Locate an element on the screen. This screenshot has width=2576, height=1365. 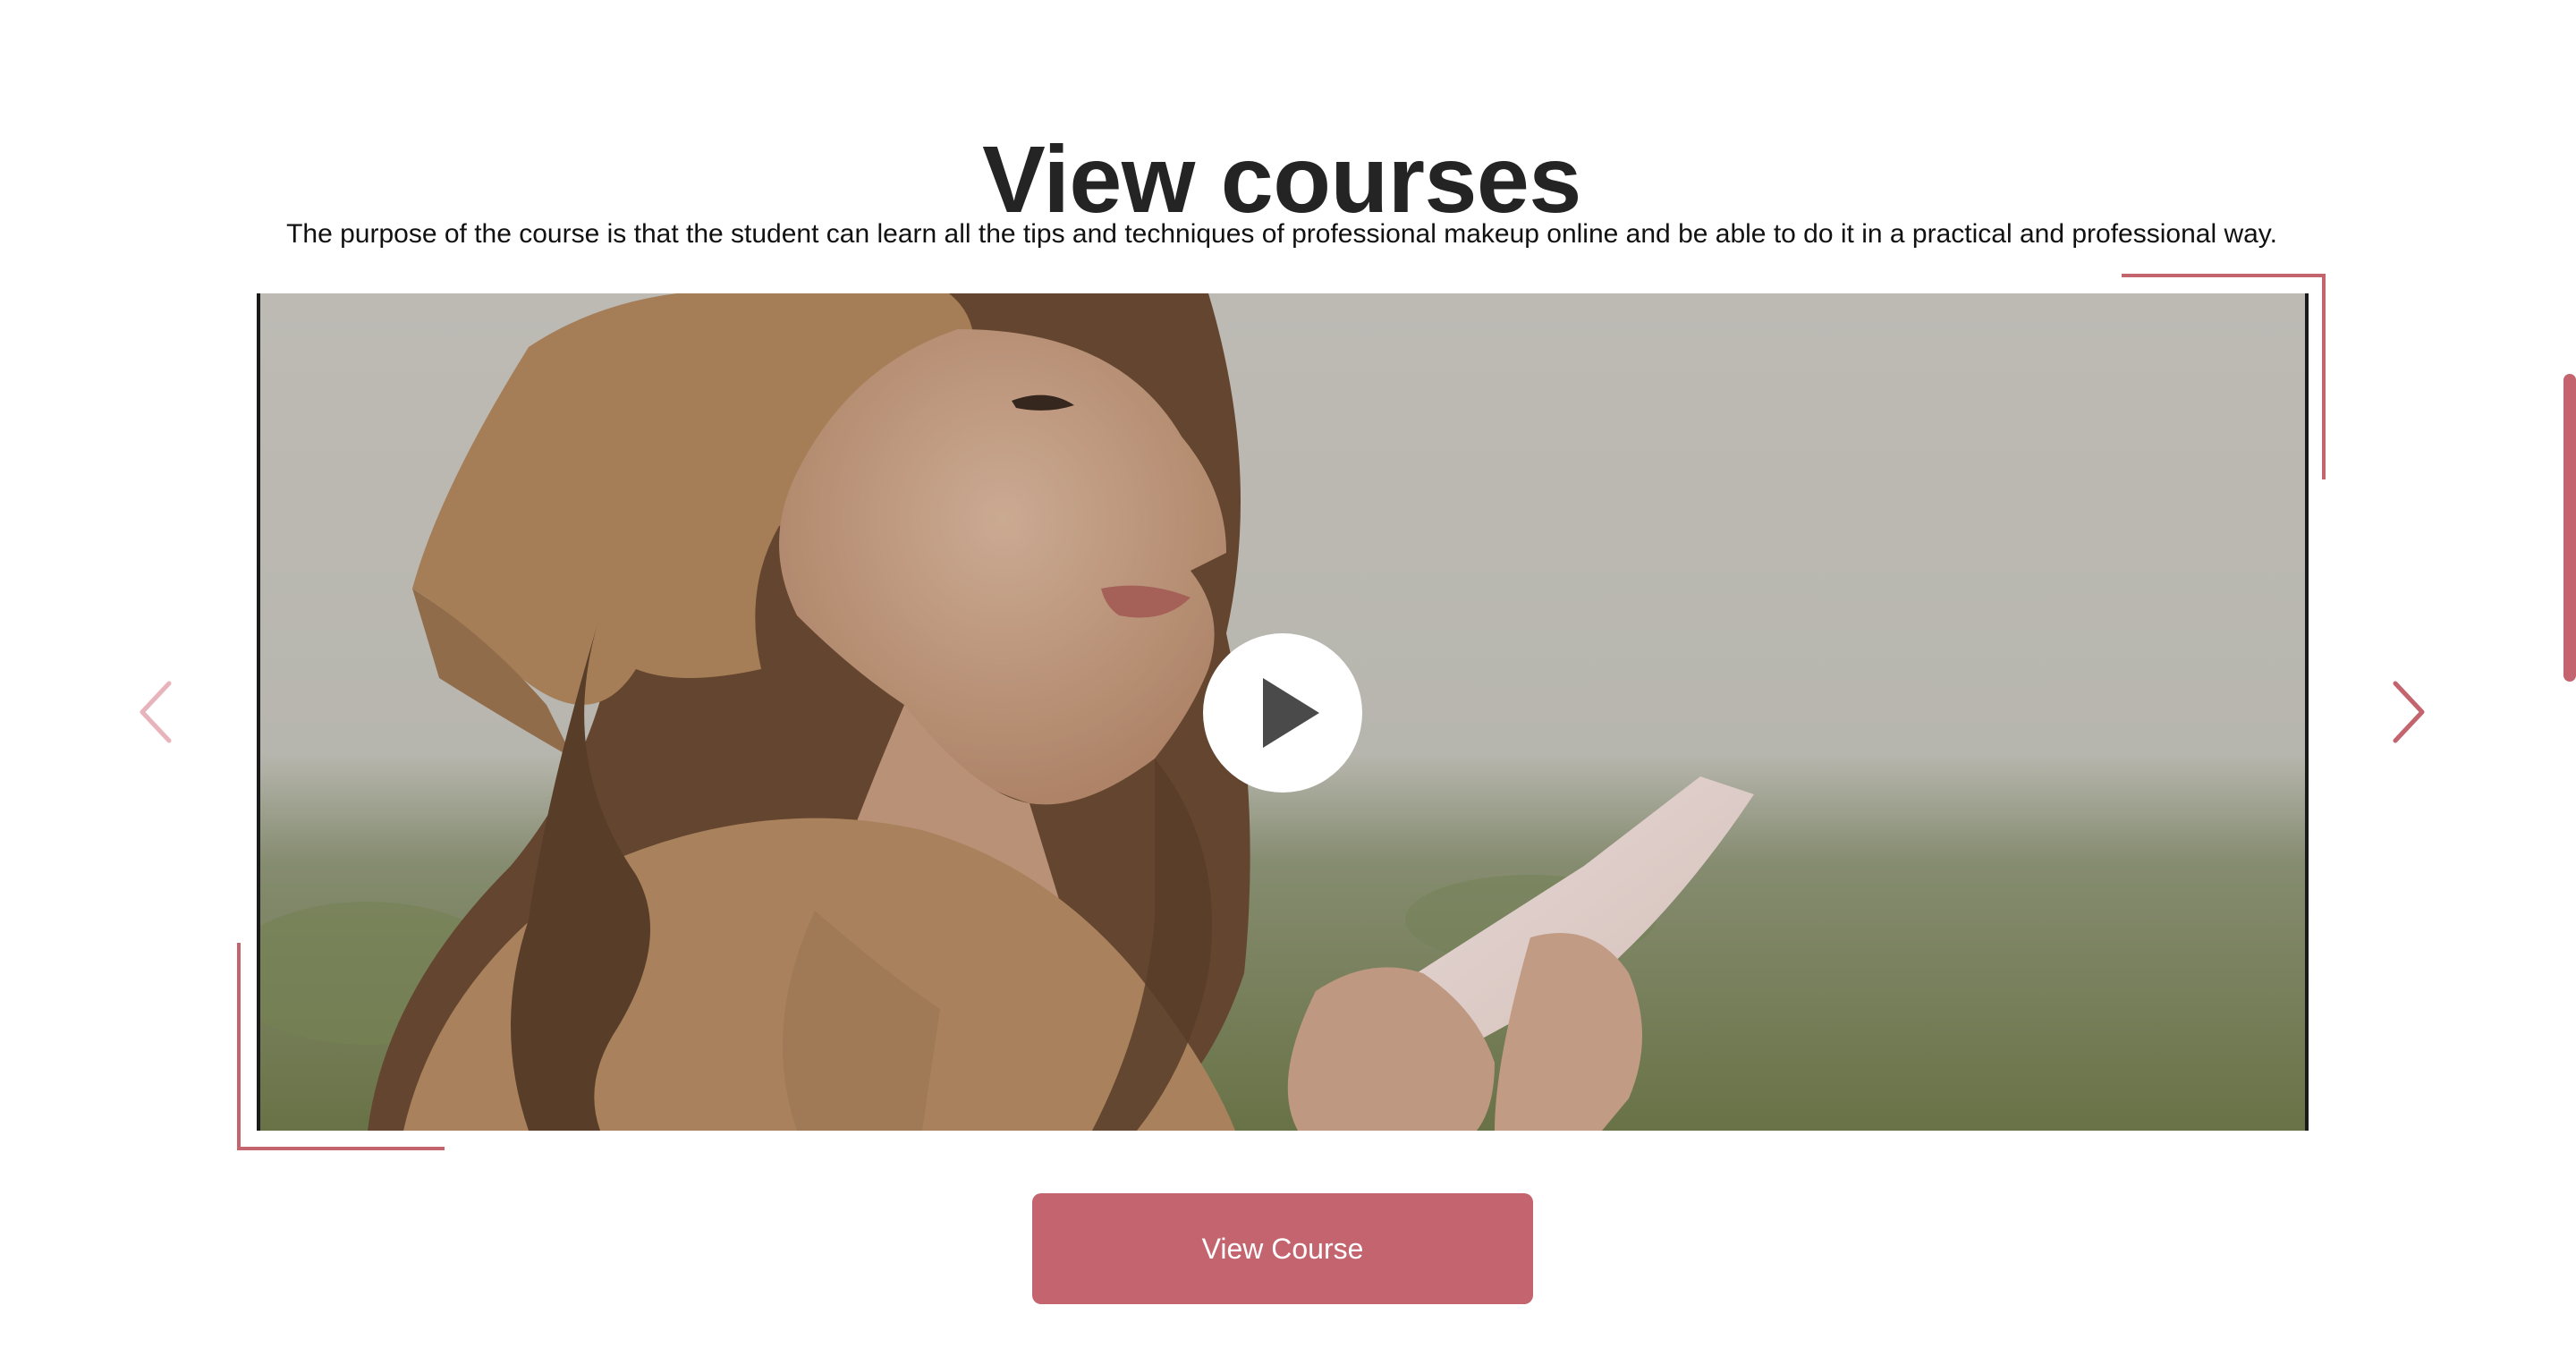
chevron-left-icon is located at coordinates (156, 712).